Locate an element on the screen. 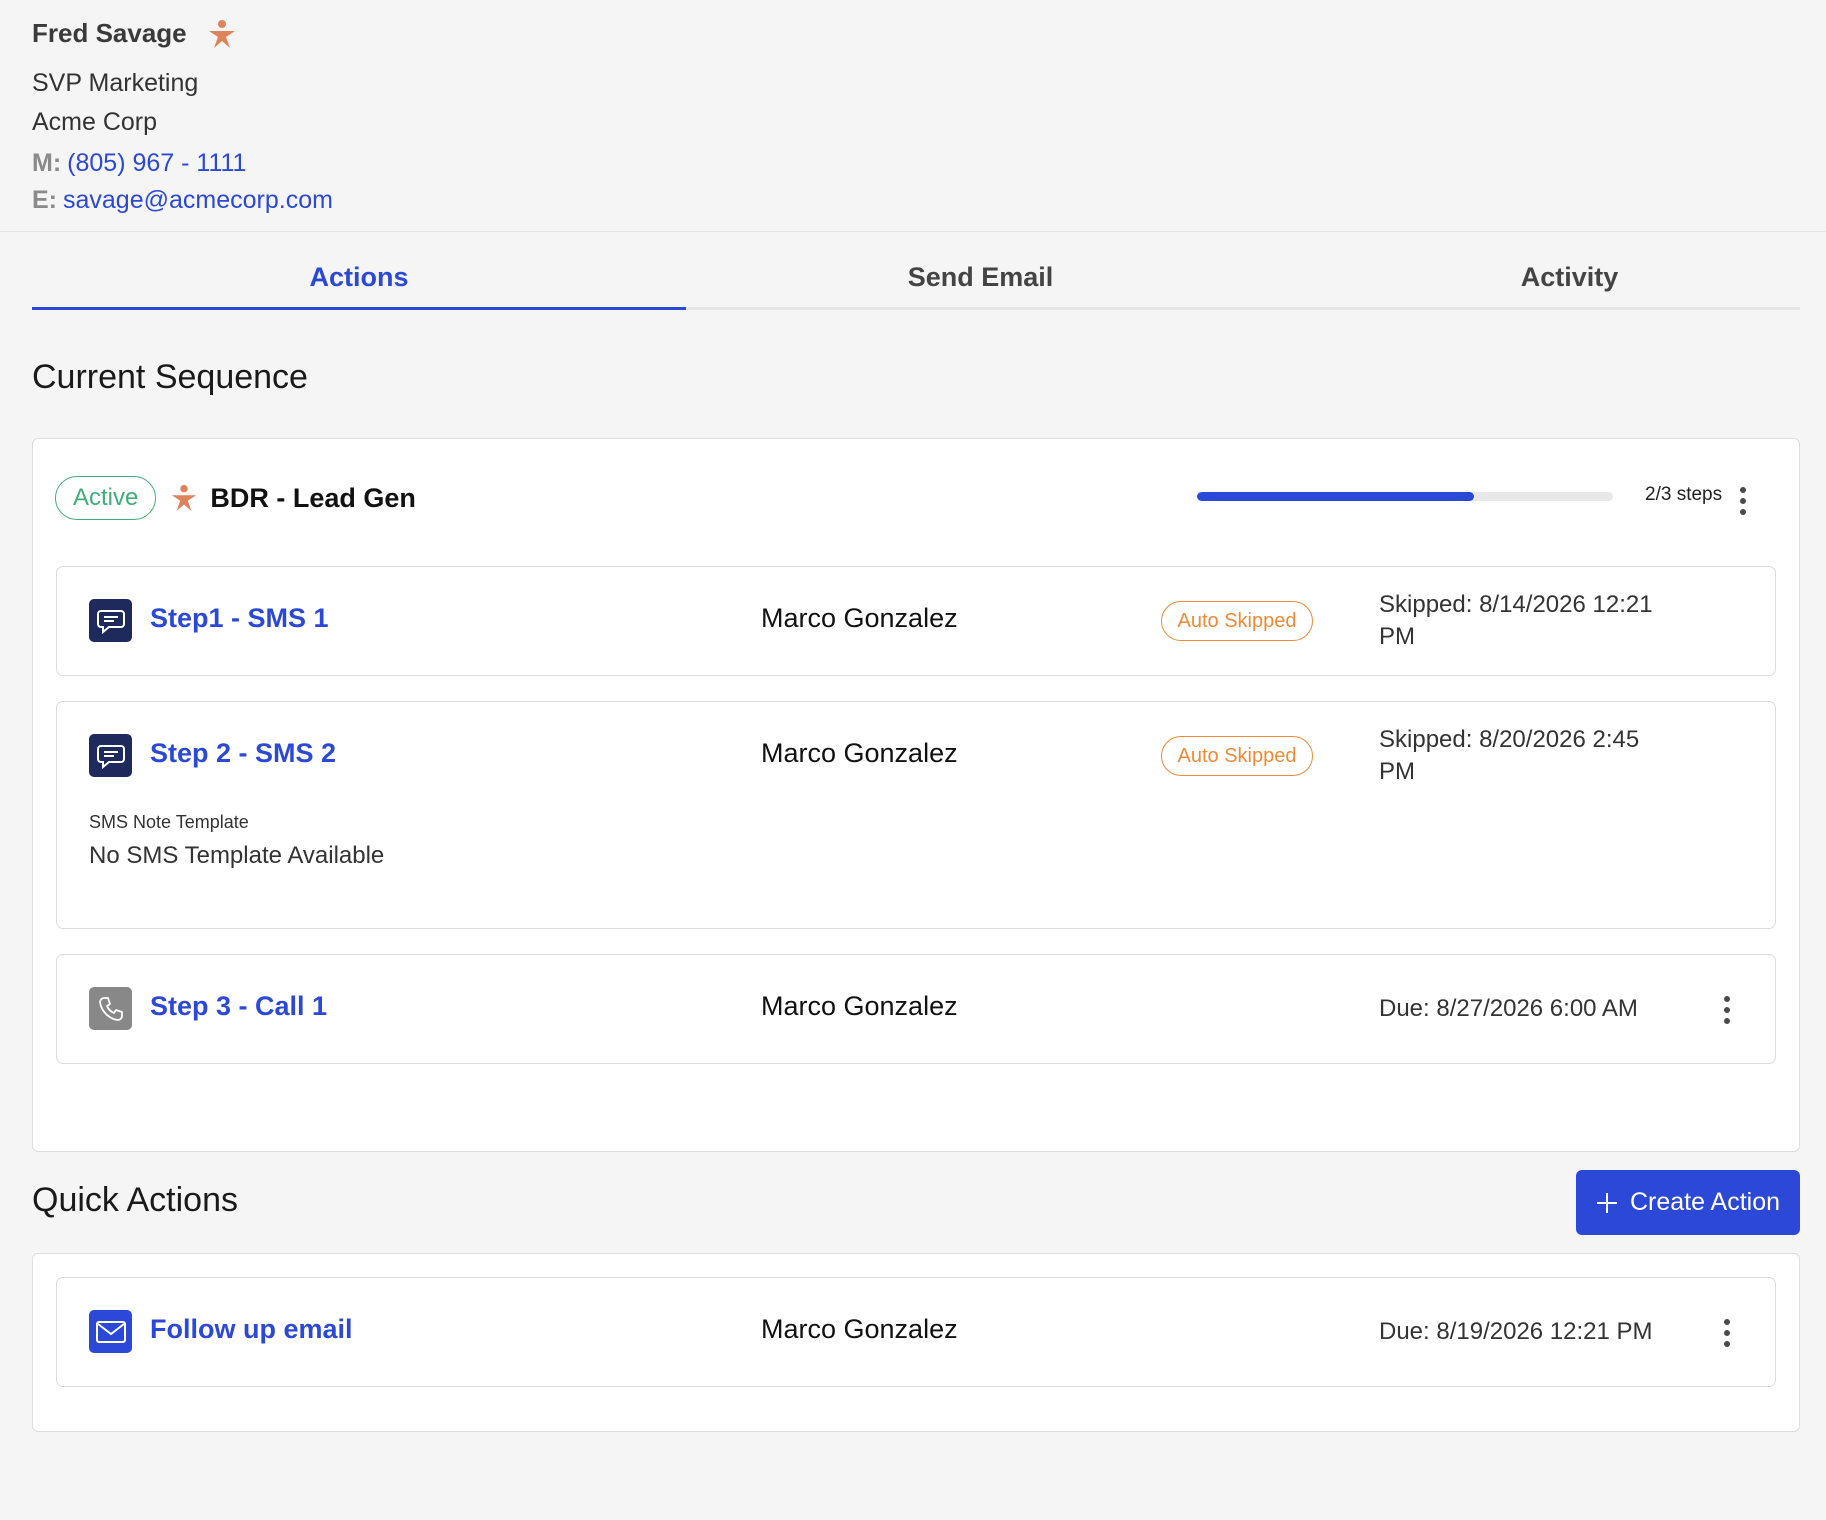 The height and width of the screenshot is (1520, 1826). progress-label: 2/3 steps is located at coordinates (1684, 494).